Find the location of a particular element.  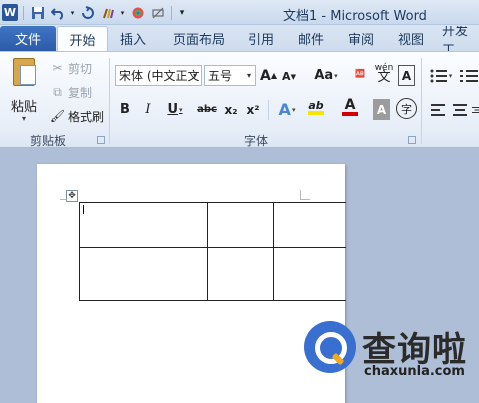

highlight-button: ab is located at coordinates (316, 107).